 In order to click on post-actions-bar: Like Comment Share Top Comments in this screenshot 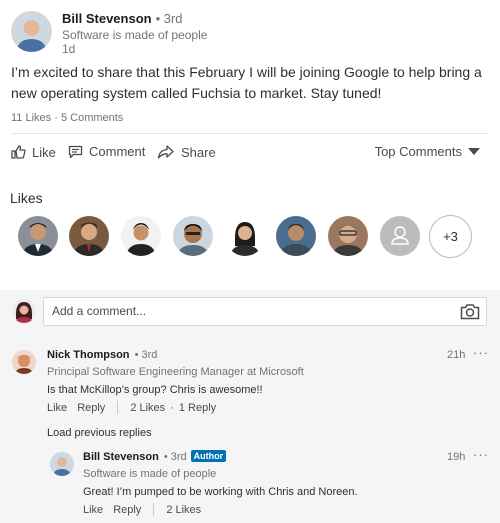, I will do `click(250, 154)`.